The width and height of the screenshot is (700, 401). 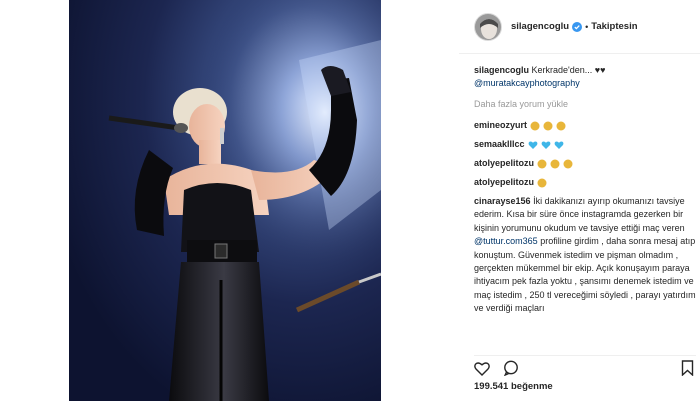 I want to click on likes-count: 199.541 beğenme, so click(x=513, y=386).